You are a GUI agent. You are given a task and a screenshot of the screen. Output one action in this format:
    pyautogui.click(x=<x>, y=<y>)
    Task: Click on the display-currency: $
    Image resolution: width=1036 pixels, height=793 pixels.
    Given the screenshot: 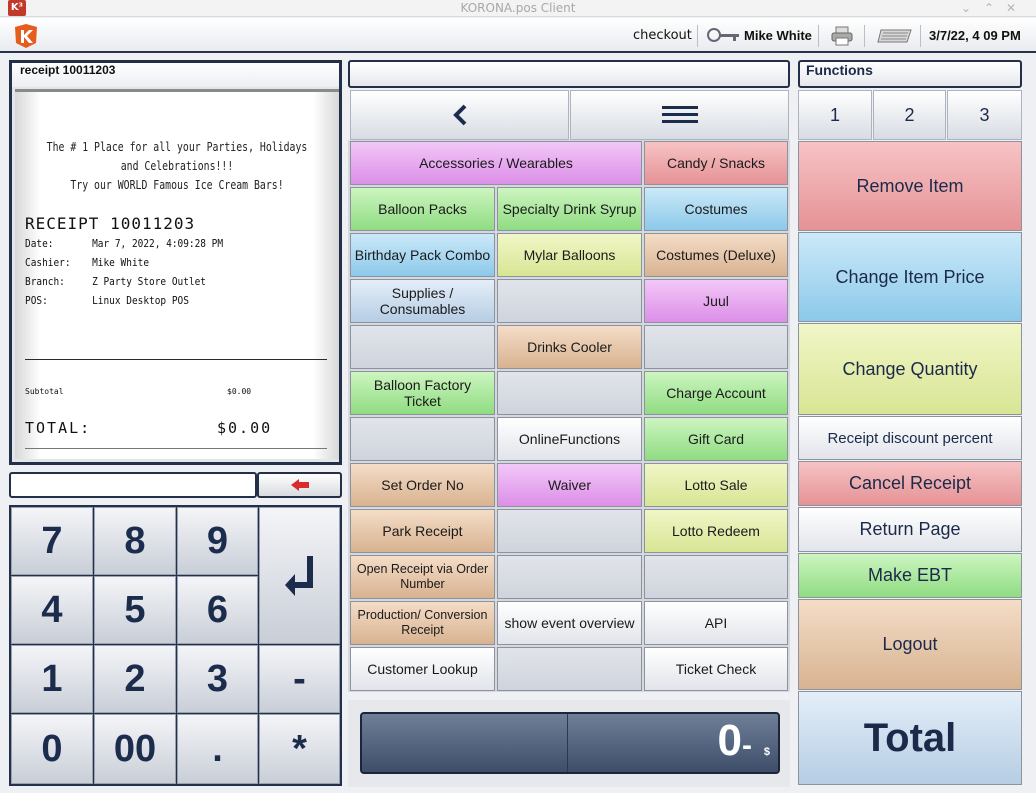 What is the action you would take?
    pyautogui.click(x=766, y=752)
    